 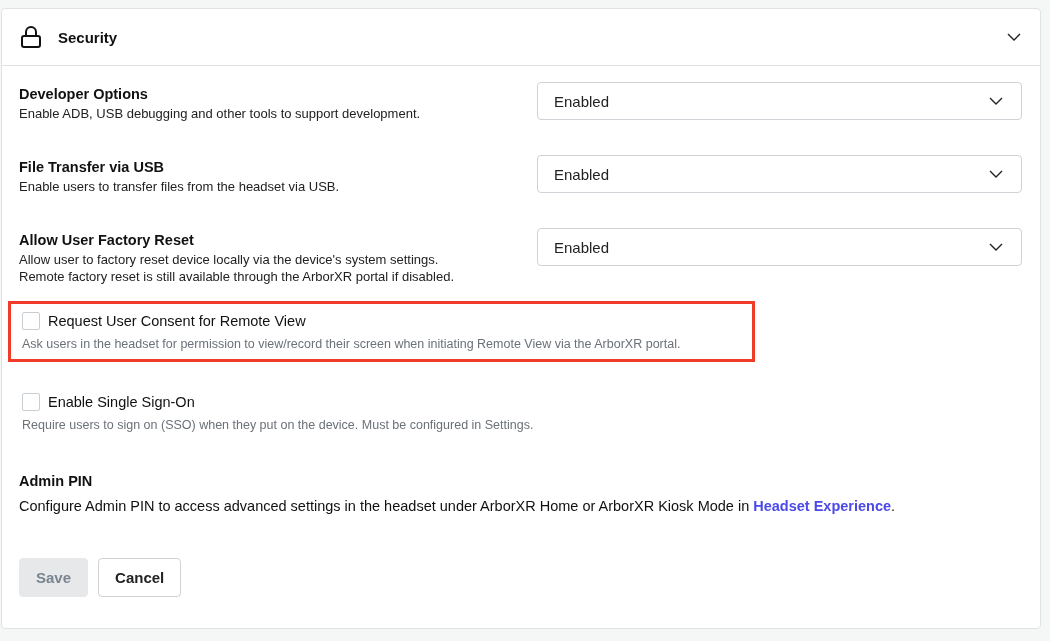 I want to click on setting-description: Require users to sign on (SSO) when they put on the device. Must be configured in Settings., so click(x=278, y=425).